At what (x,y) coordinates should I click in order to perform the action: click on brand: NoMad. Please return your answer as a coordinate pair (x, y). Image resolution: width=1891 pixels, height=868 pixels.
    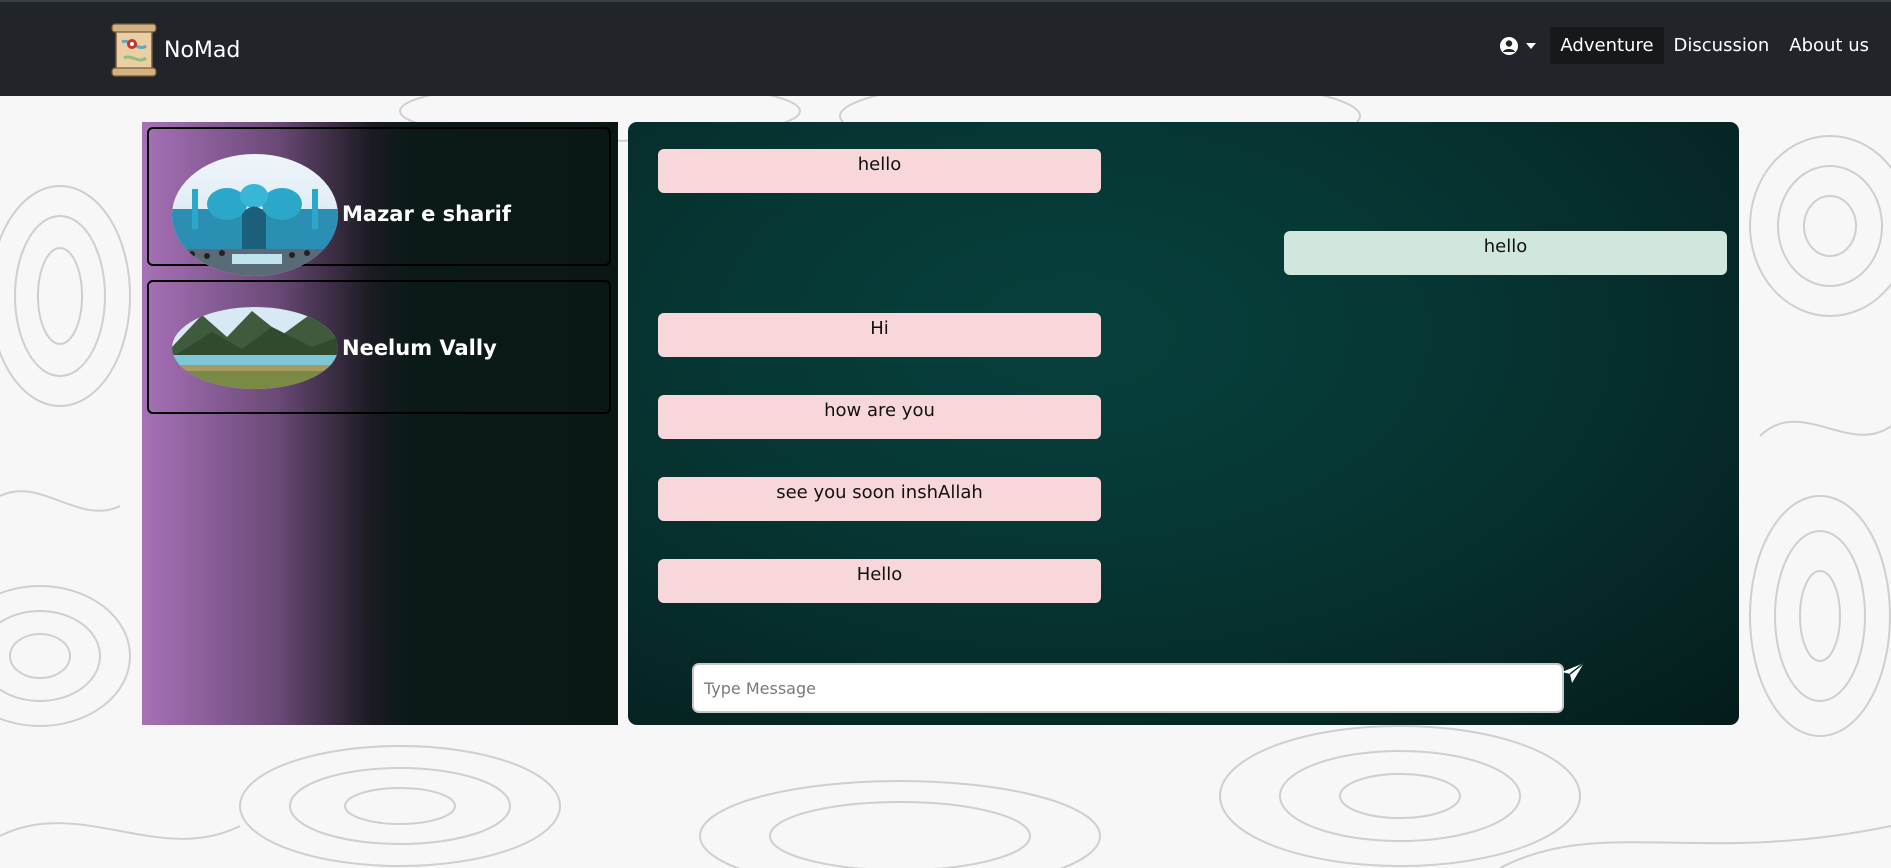
    Looking at the image, I should click on (175, 50).